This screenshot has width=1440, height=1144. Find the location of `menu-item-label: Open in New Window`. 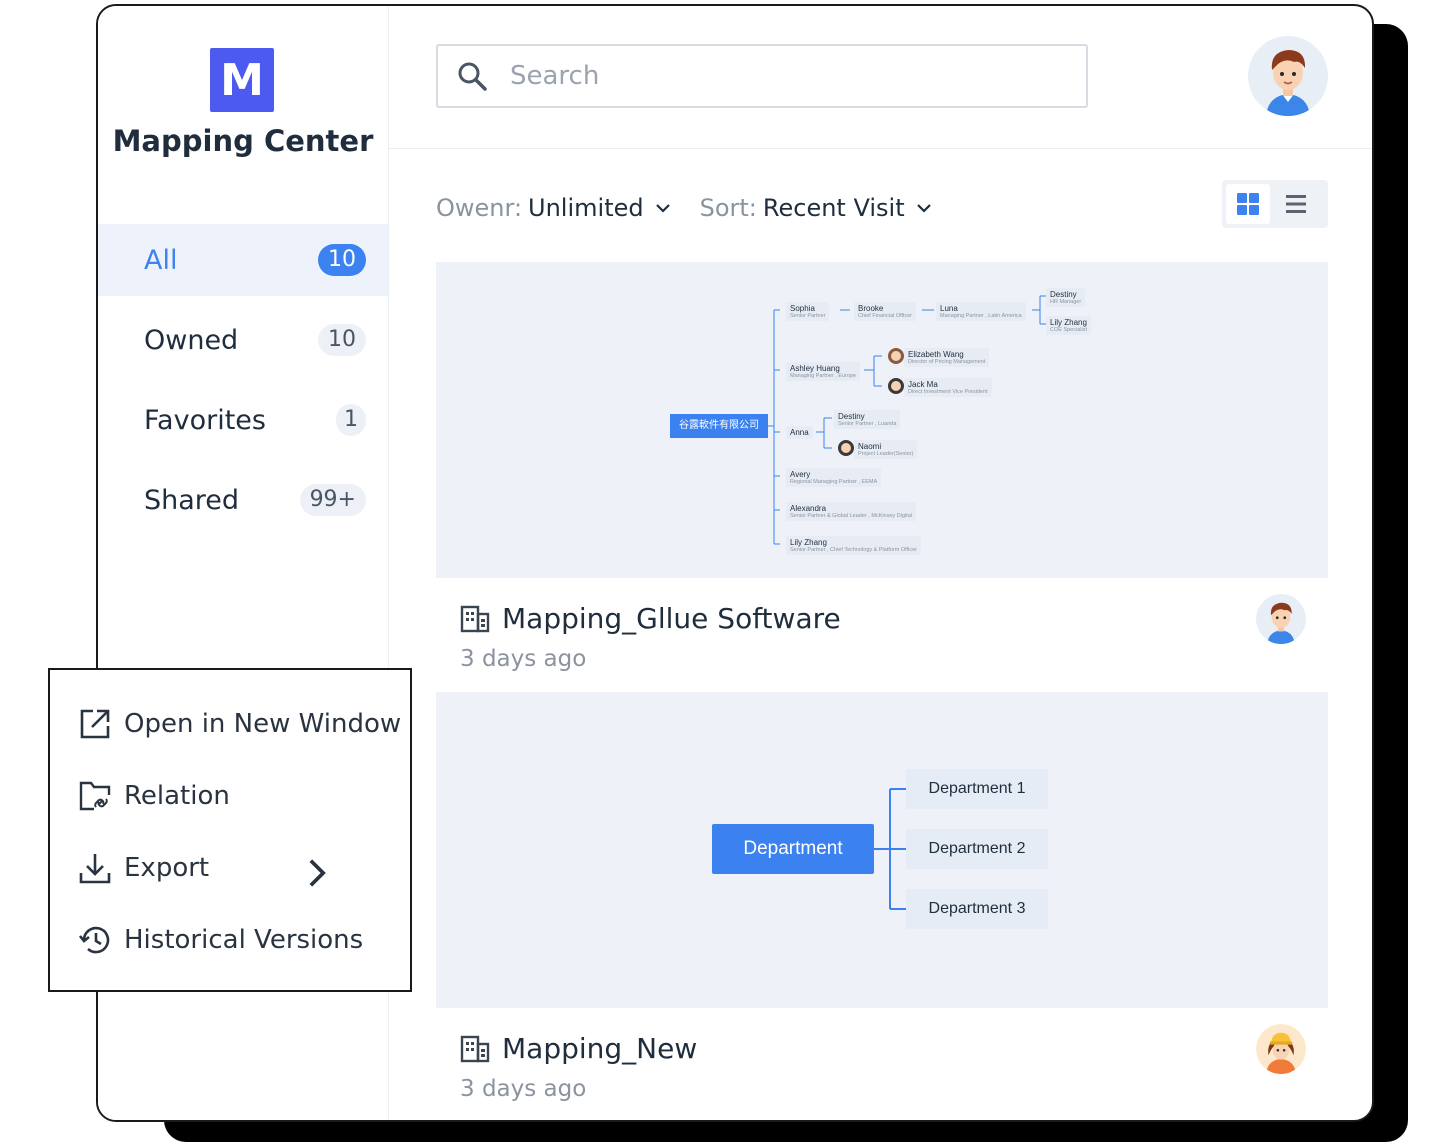

menu-item-label: Open in New Window is located at coordinates (263, 724).